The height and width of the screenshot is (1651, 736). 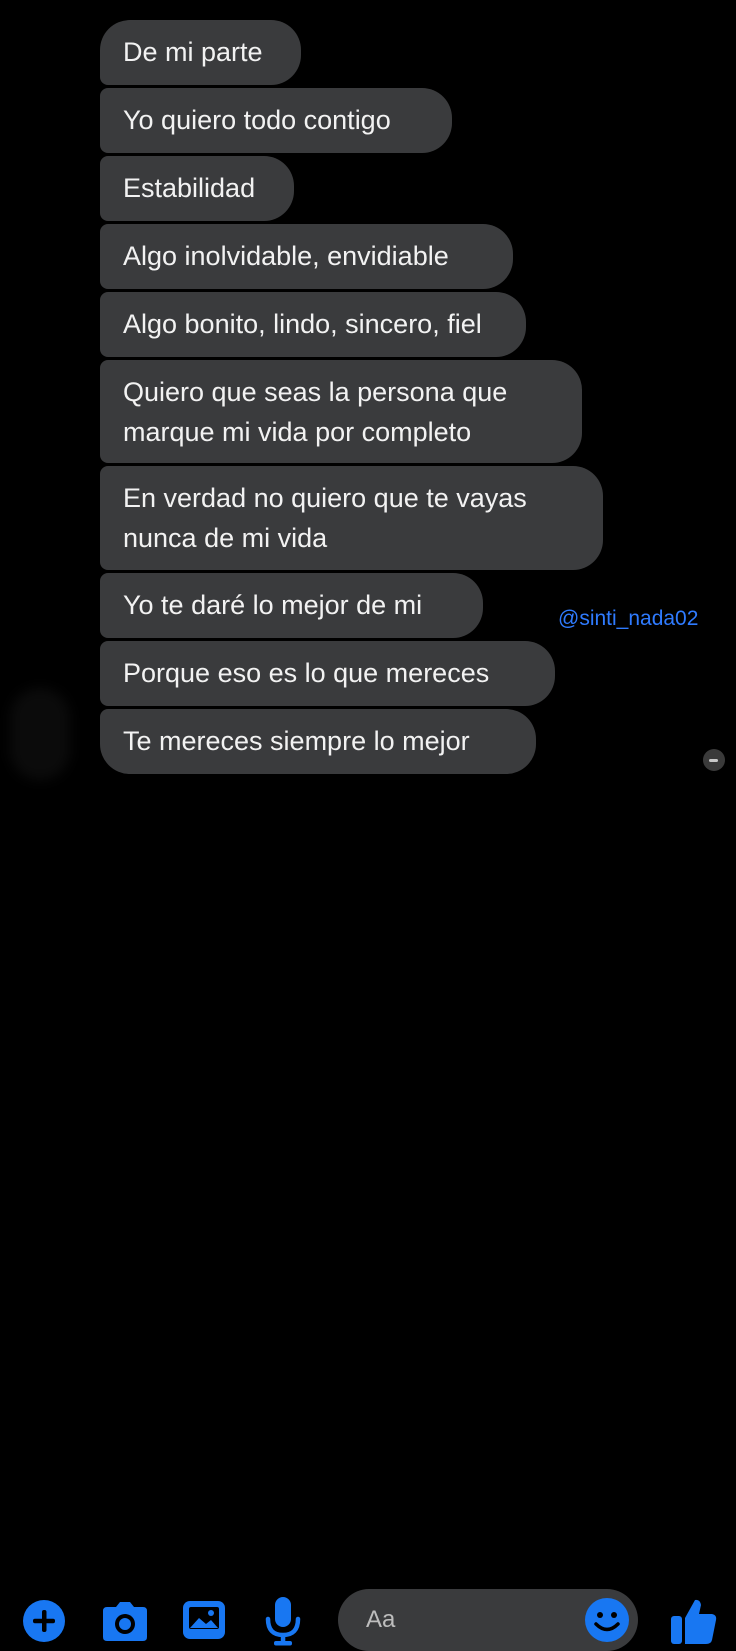 What do you see at coordinates (628, 618) in the screenshot?
I see `watermark: @sinti_nada02` at bounding box center [628, 618].